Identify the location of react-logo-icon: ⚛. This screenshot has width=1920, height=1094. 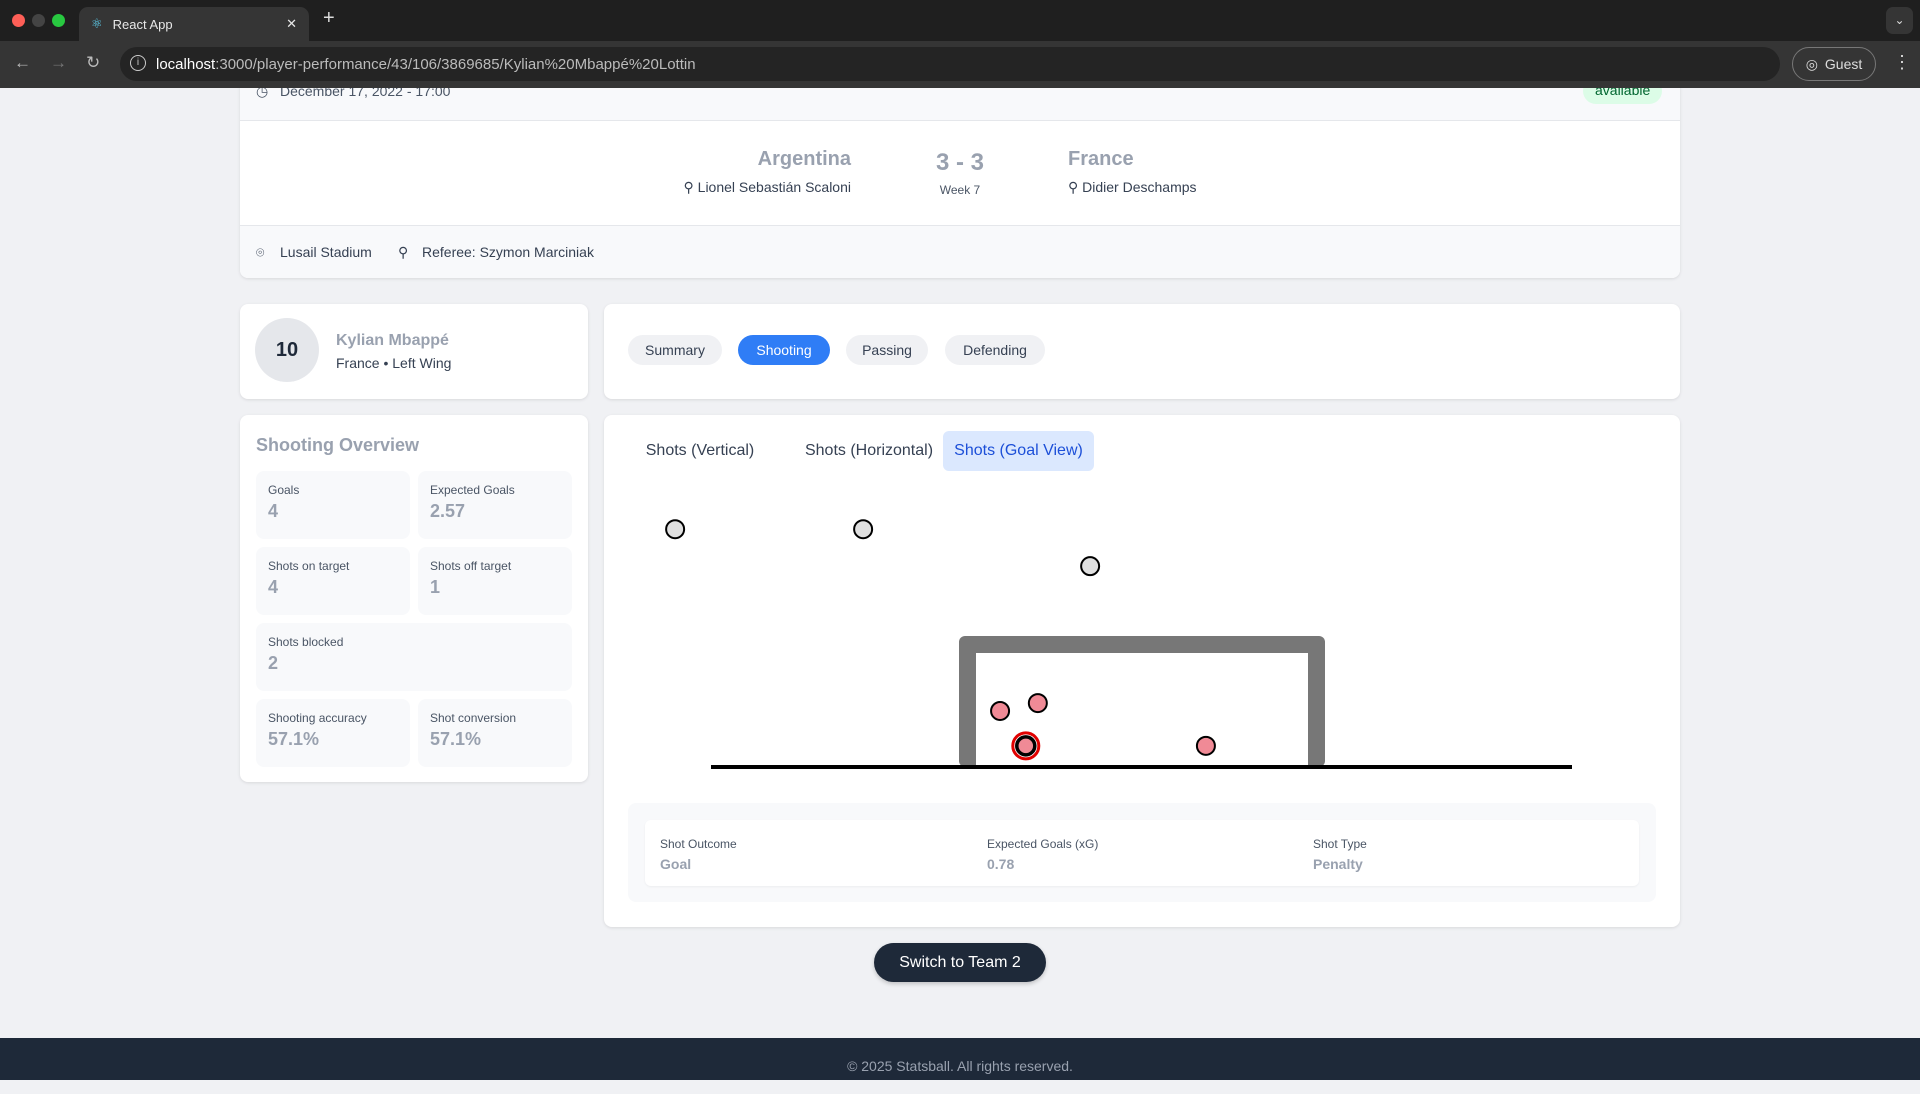
(97, 23).